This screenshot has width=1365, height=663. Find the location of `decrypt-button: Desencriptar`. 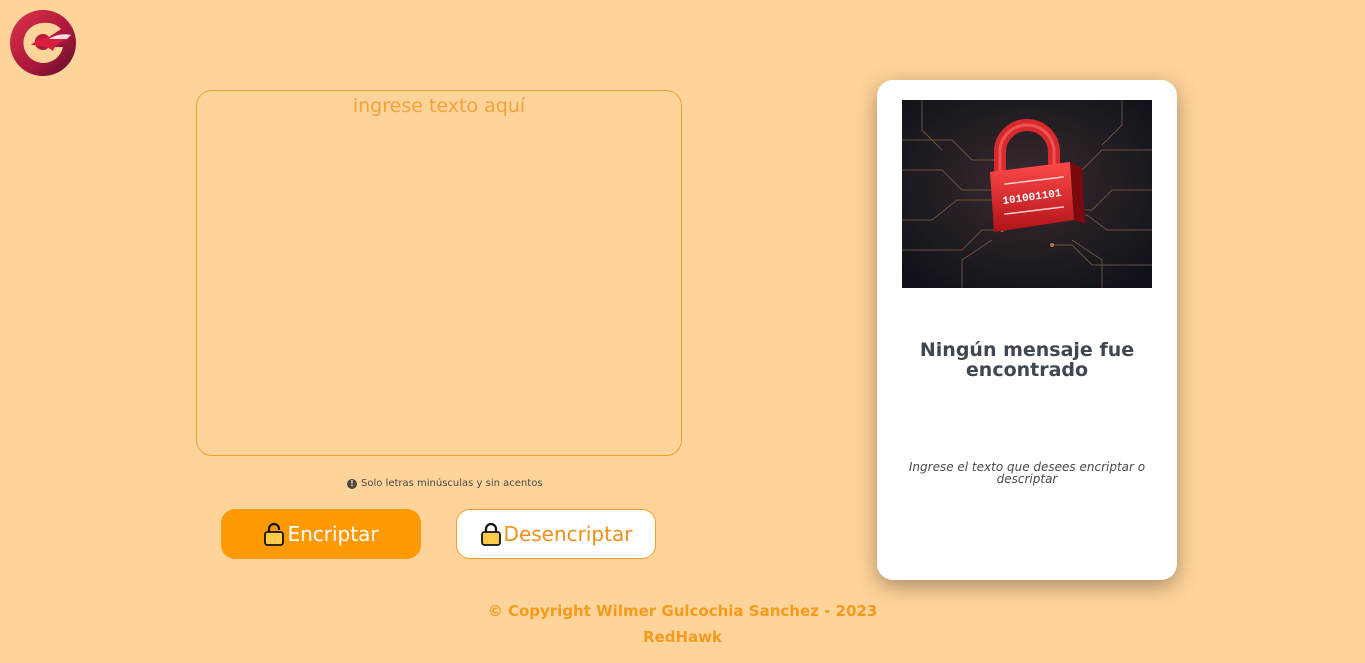

decrypt-button: Desencriptar is located at coordinates (556, 534).